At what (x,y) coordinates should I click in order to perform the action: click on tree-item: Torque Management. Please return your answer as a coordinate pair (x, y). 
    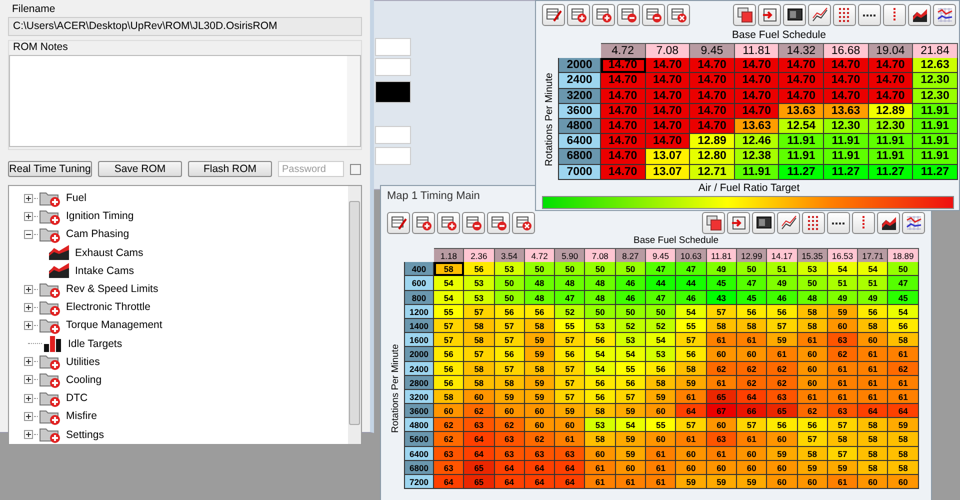
    Looking at the image, I should click on (114, 325).